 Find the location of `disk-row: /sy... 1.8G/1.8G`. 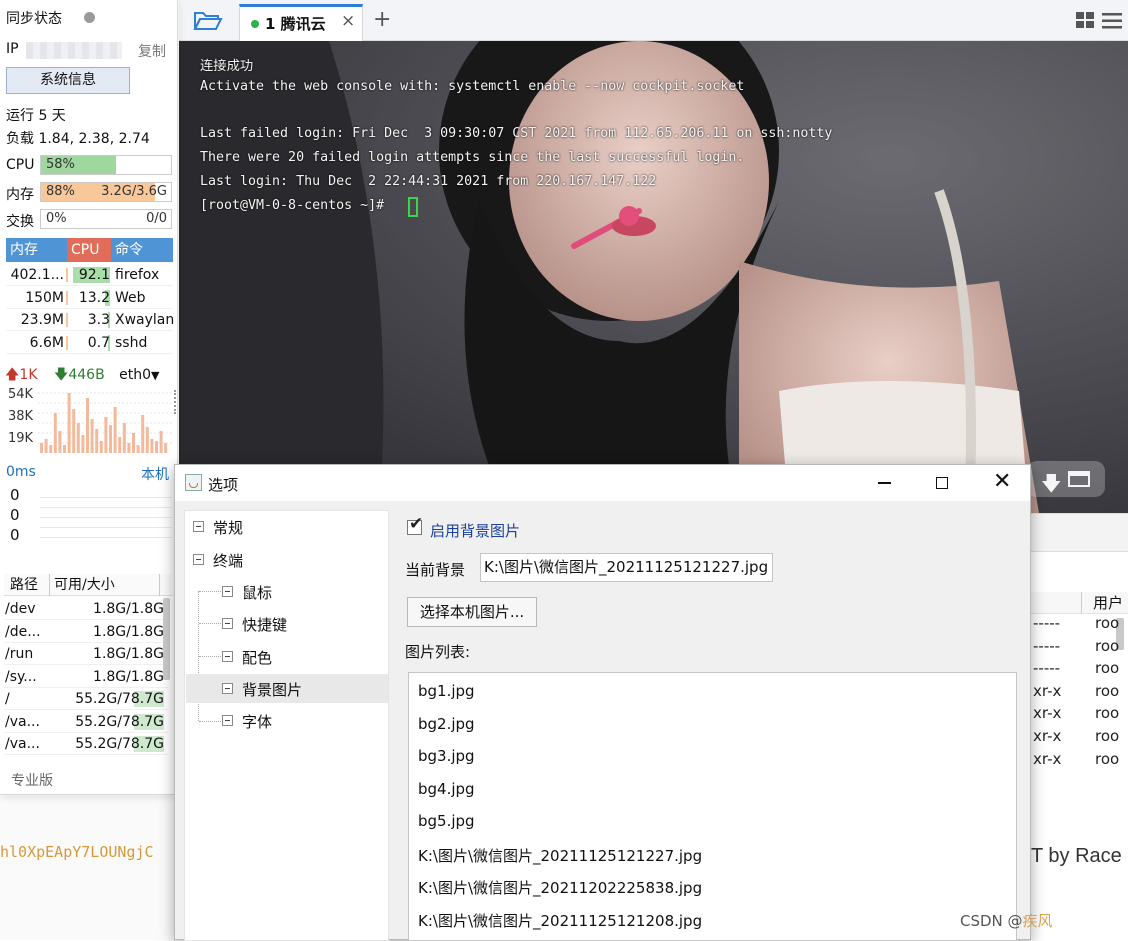

disk-row: /sy... 1.8G/1.8G is located at coordinates (86, 677).